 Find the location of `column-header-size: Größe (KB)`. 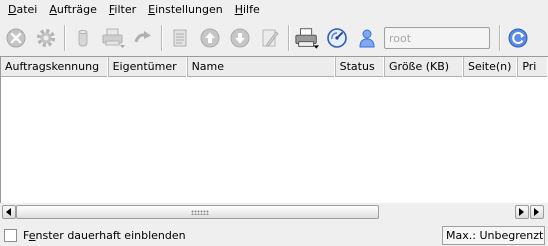

column-header-size: Größe (KB) is located at coordinates (424, 67).